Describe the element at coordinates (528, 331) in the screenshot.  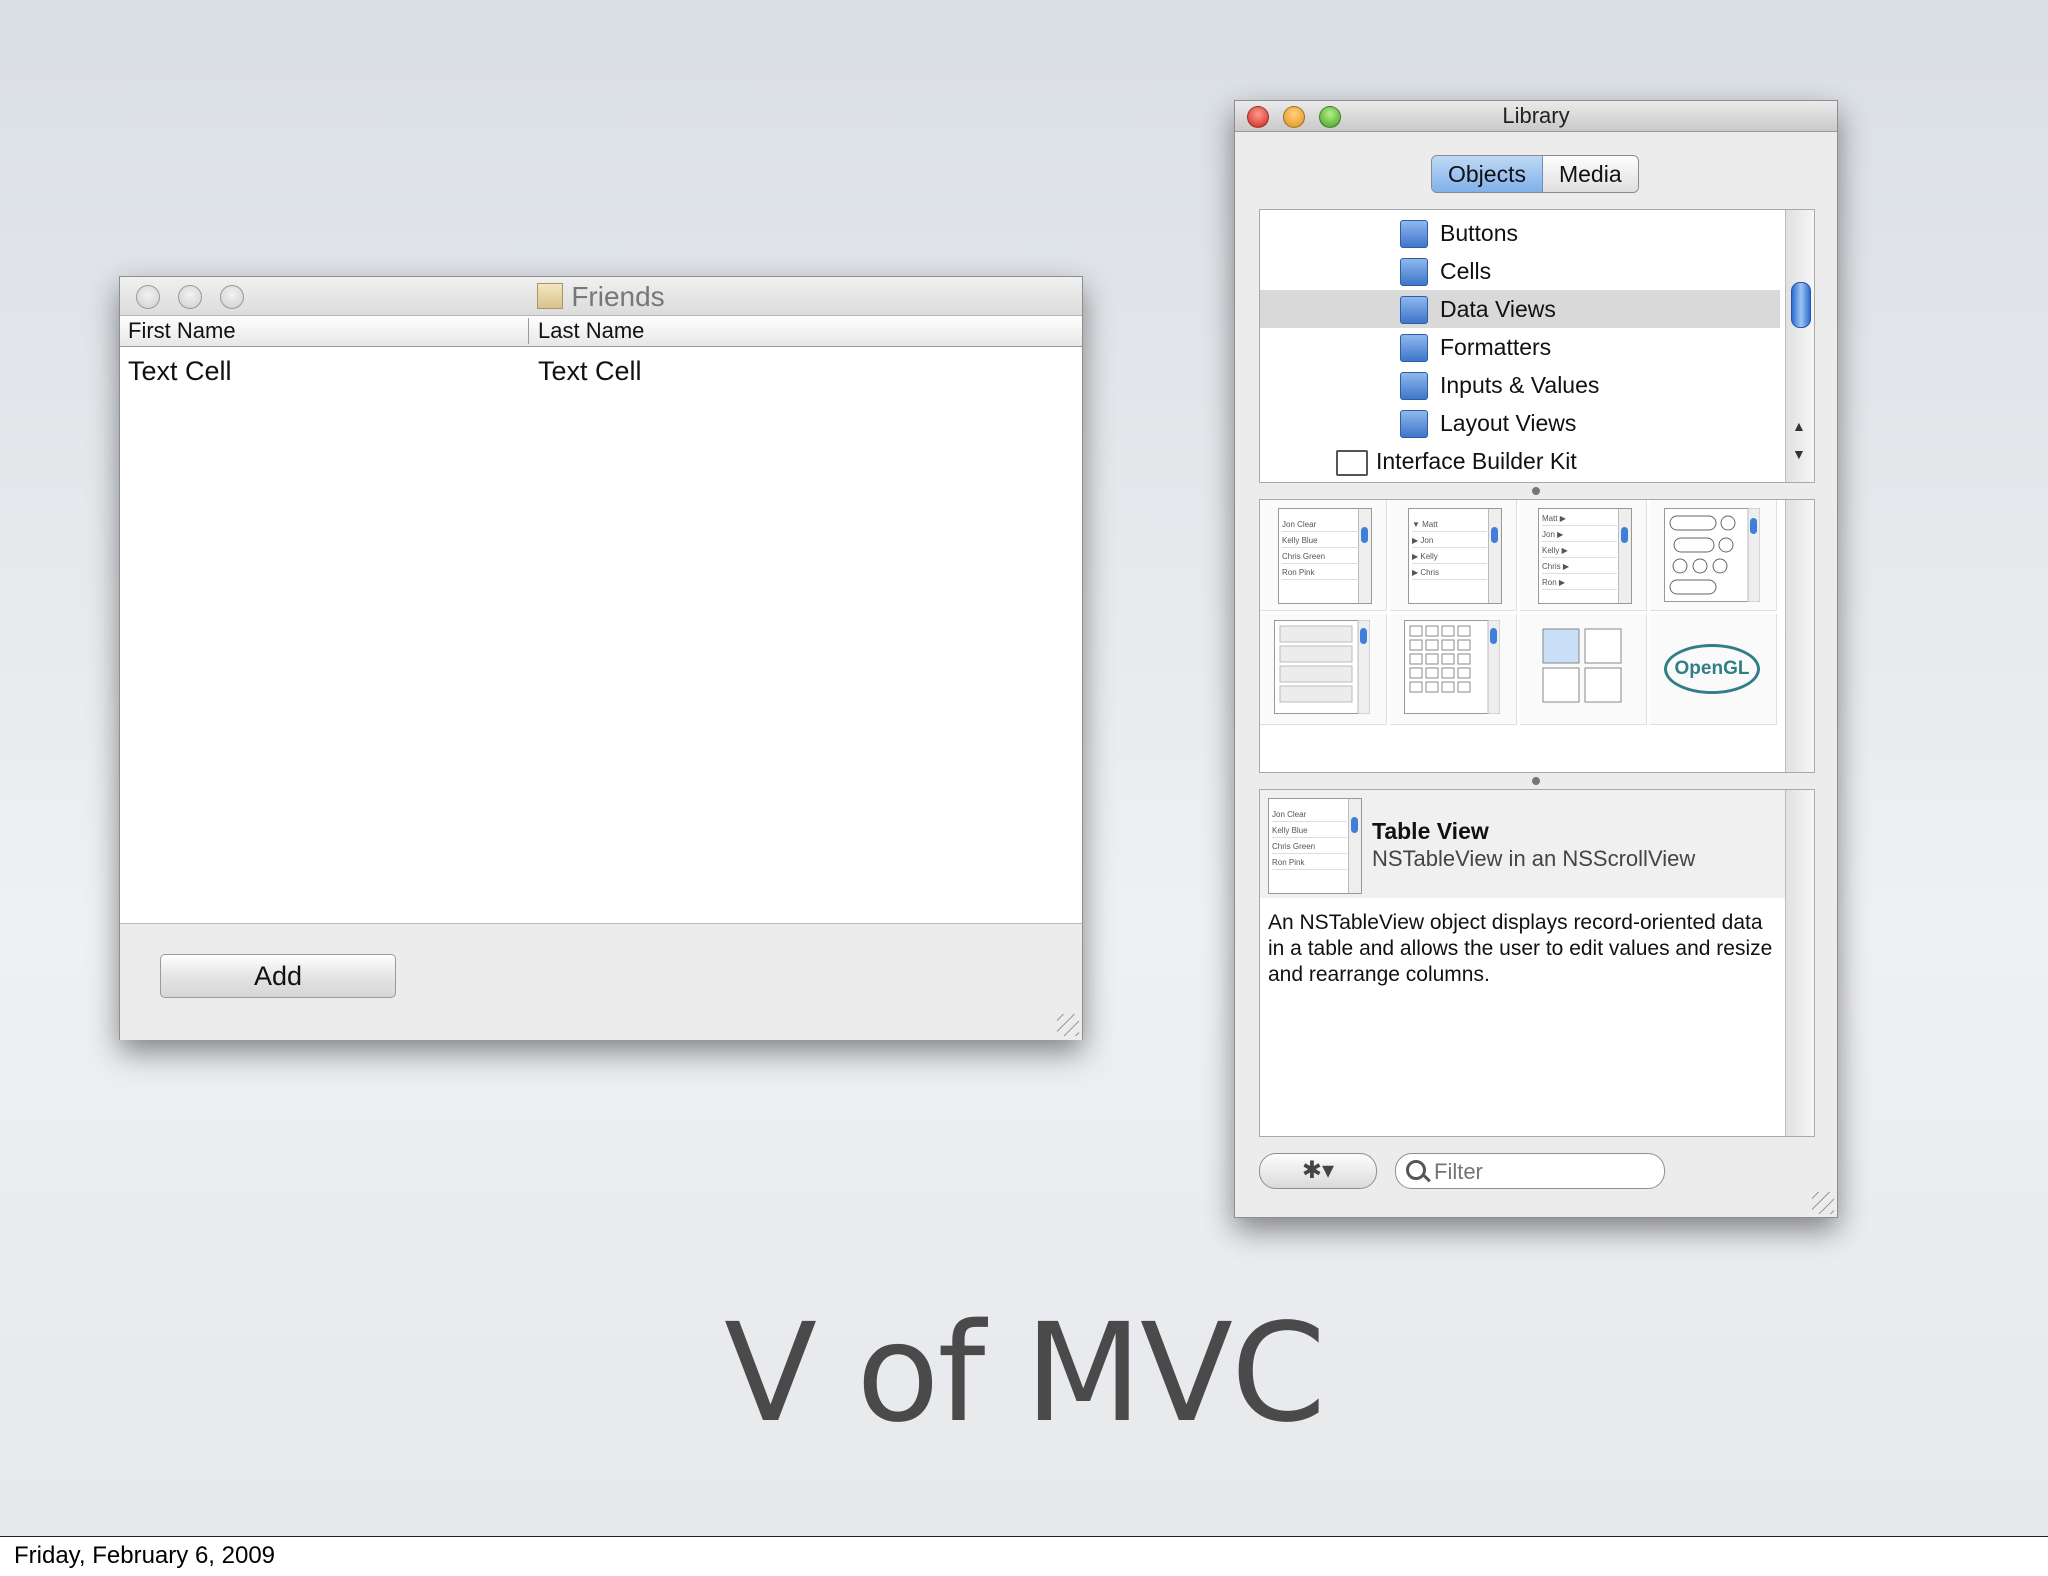
I see `column-separator` at that location.